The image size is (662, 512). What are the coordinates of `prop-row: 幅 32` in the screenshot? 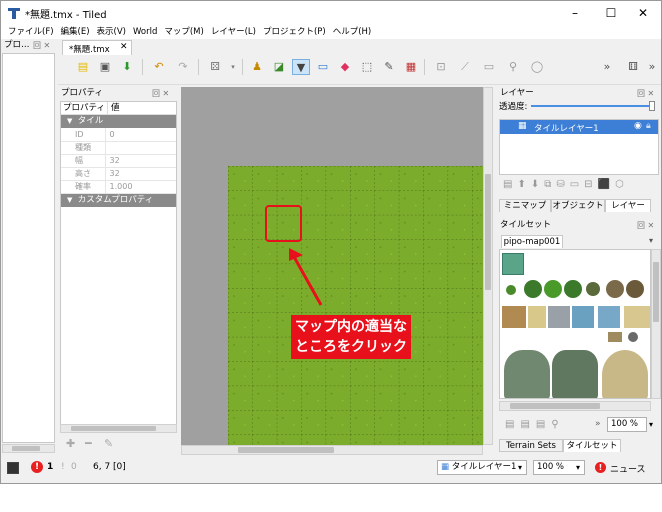 It's located at (118, 161).